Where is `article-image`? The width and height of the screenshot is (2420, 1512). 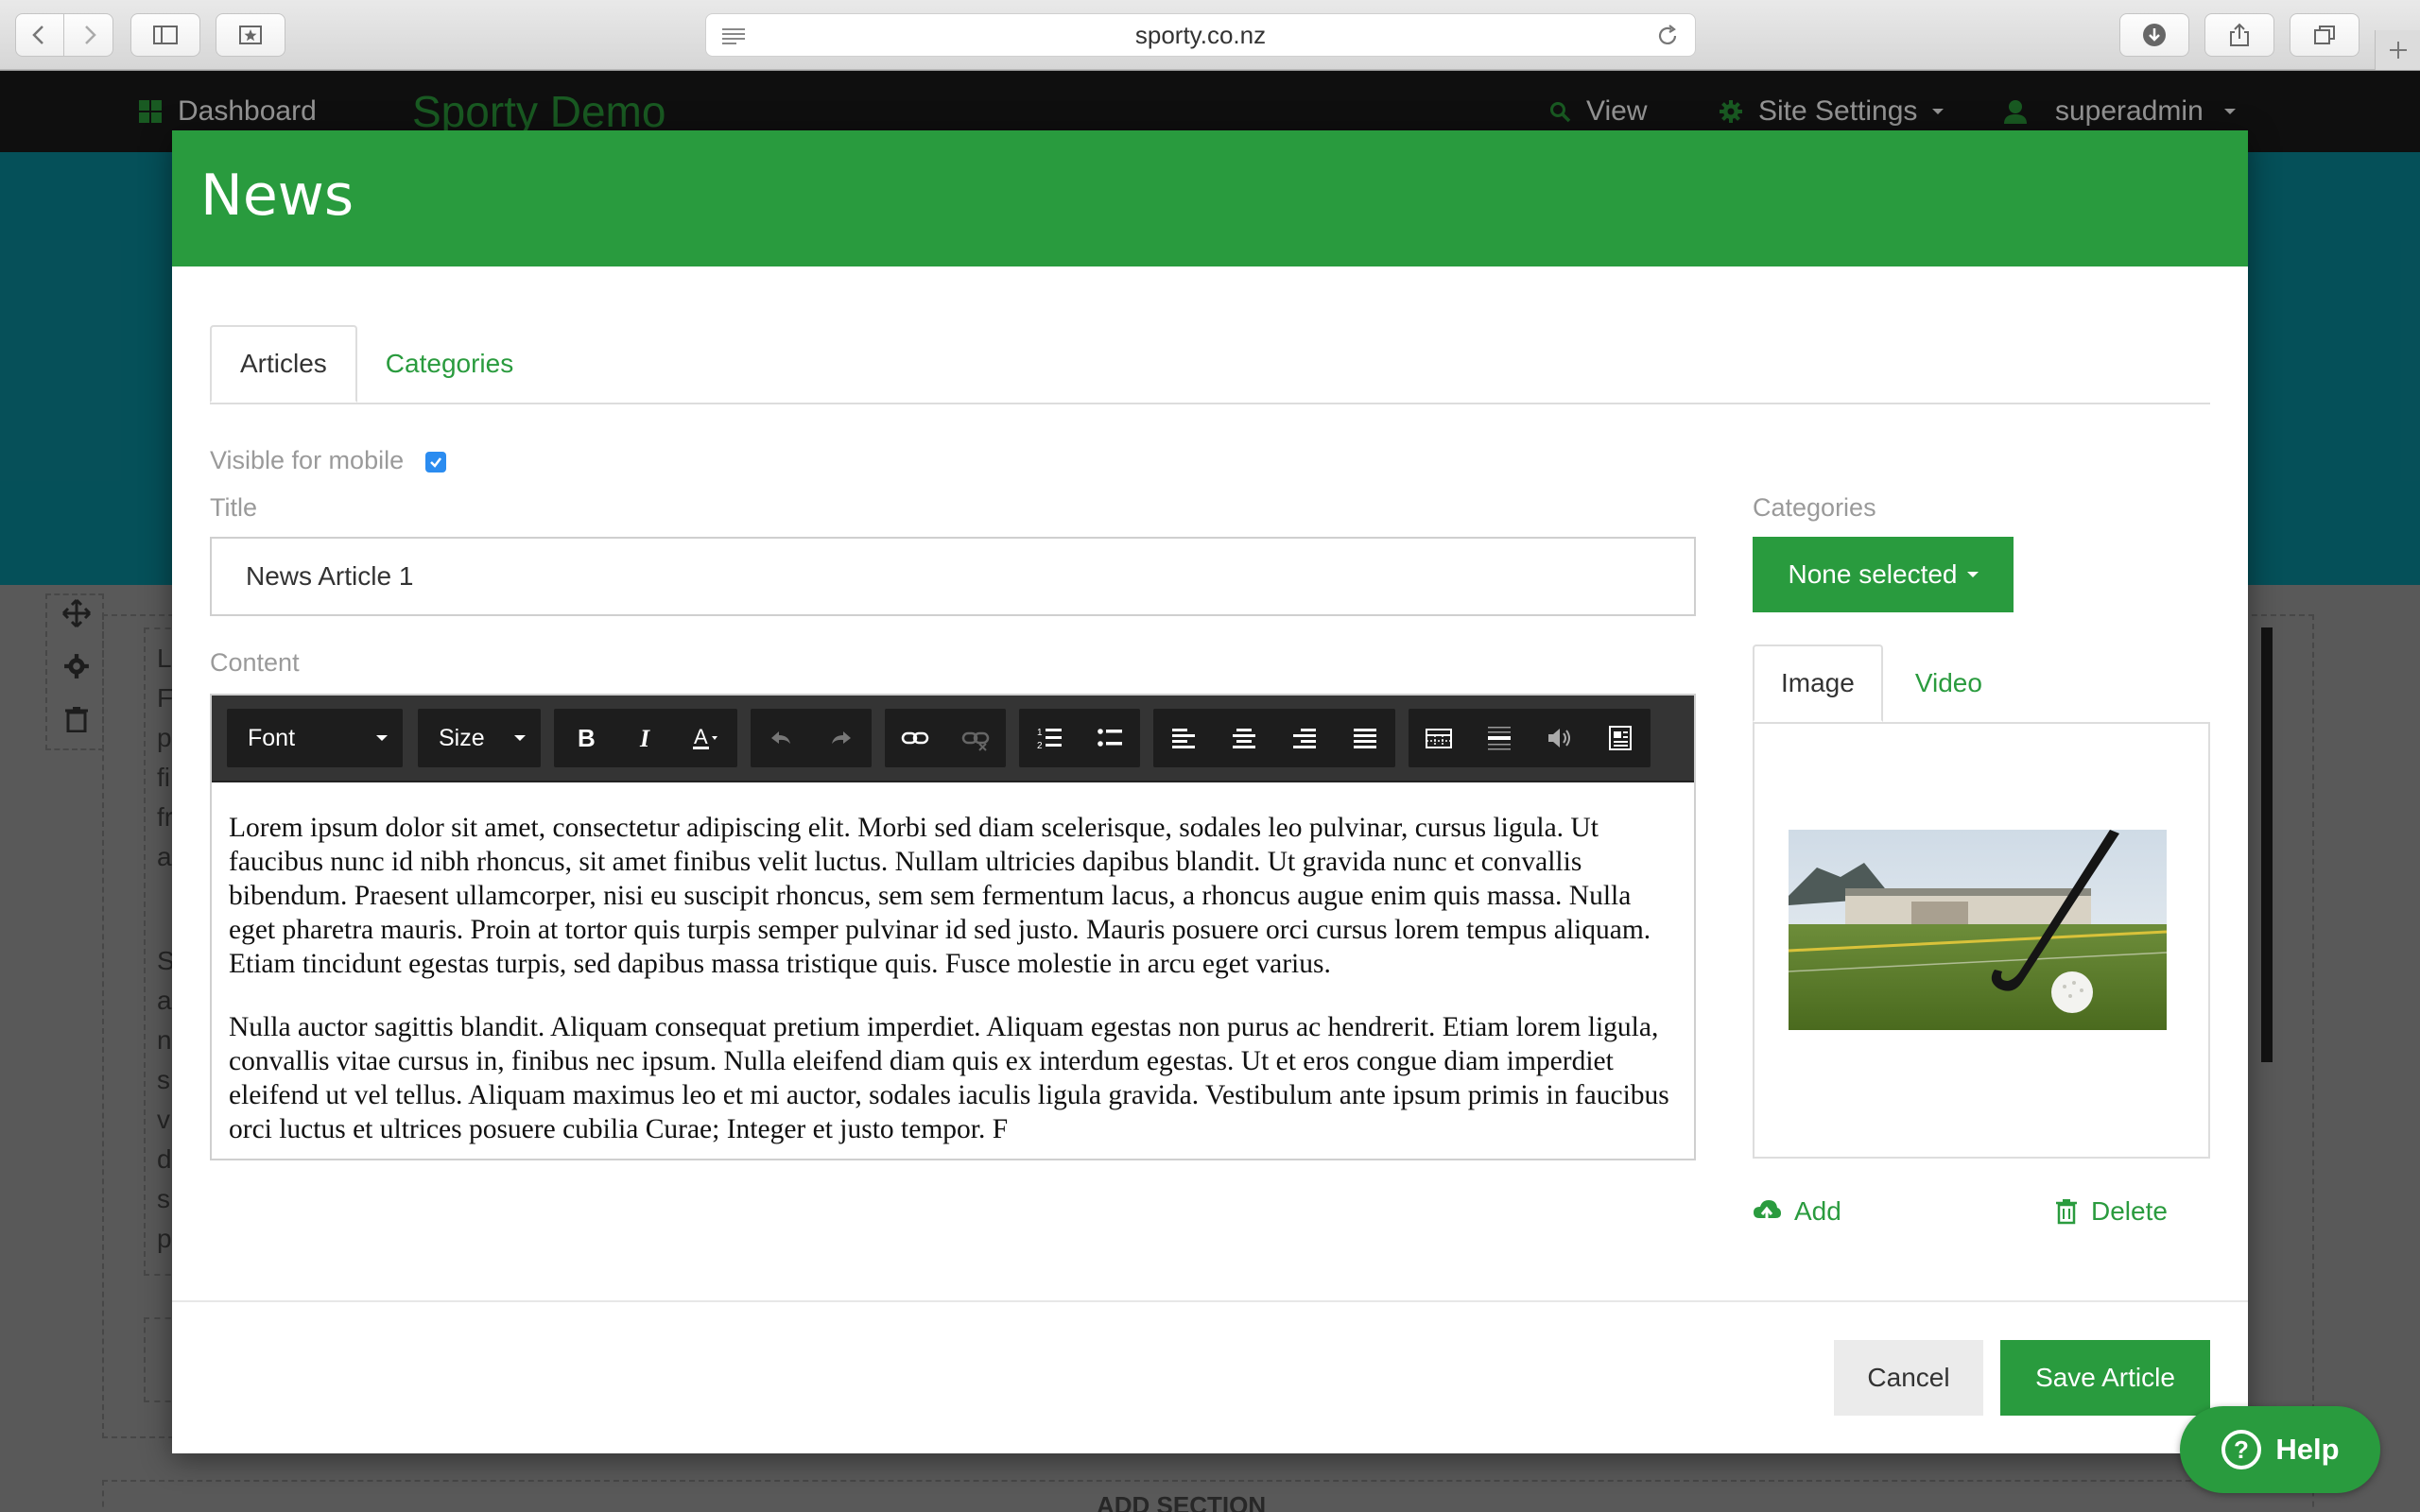 article-image is located at coordinates (1978, 930).